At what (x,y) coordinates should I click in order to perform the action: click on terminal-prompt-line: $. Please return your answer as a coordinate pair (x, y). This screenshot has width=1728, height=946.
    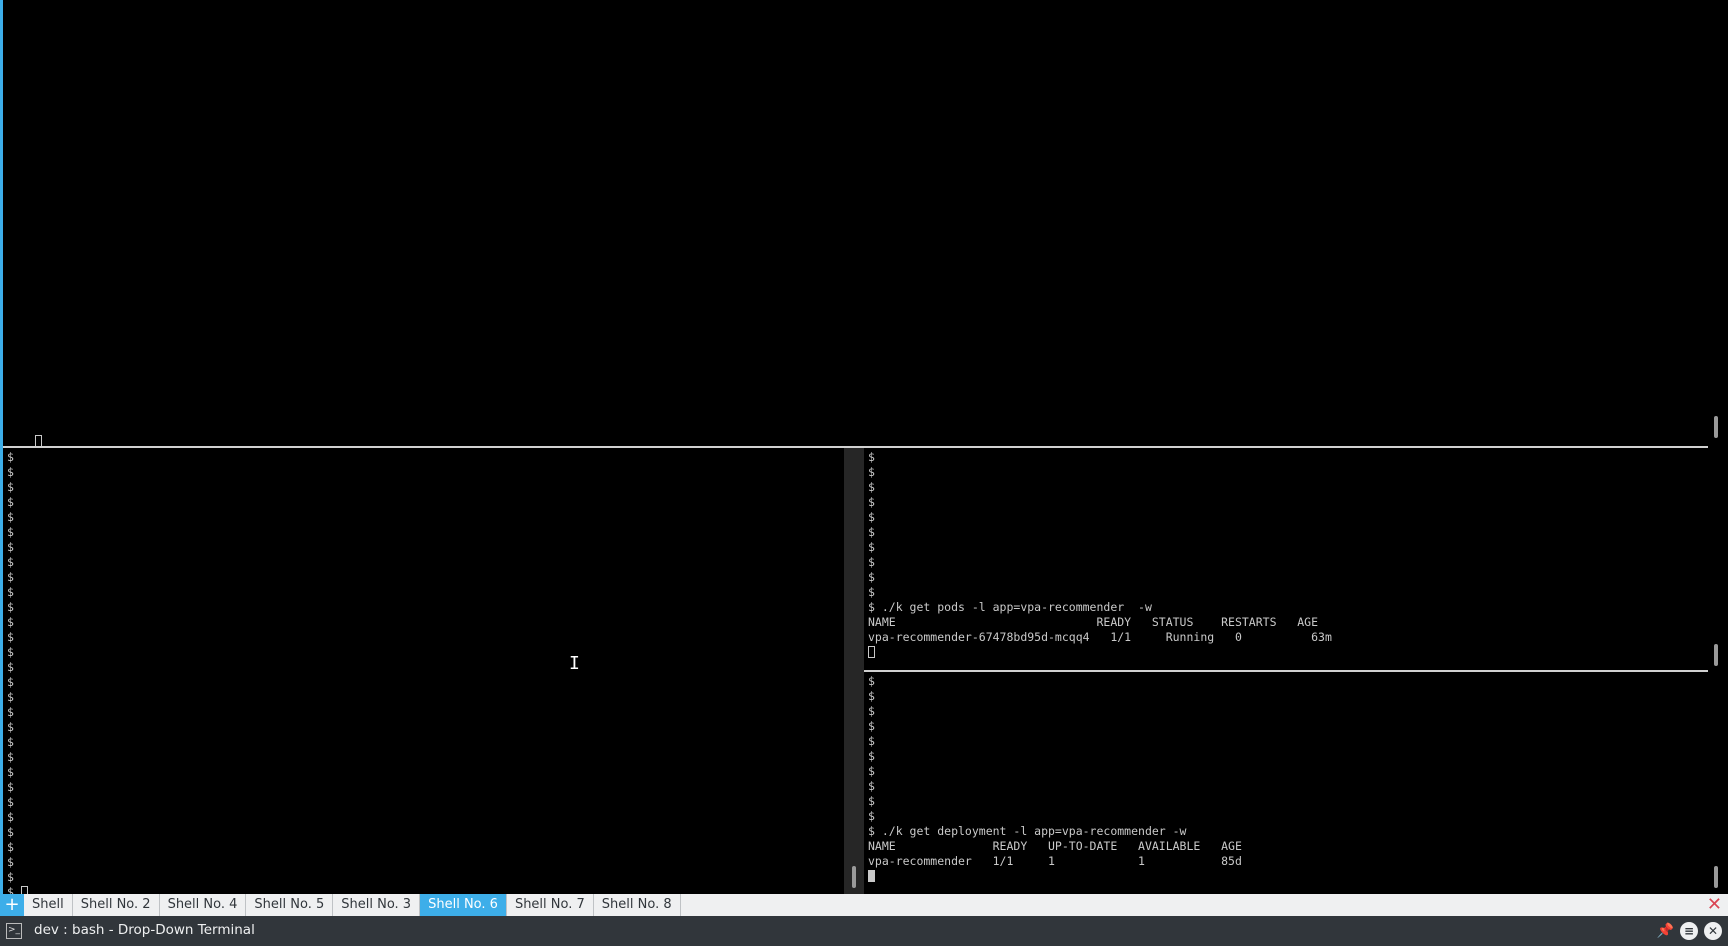
    Looking at the image, I should click on (17, 889).